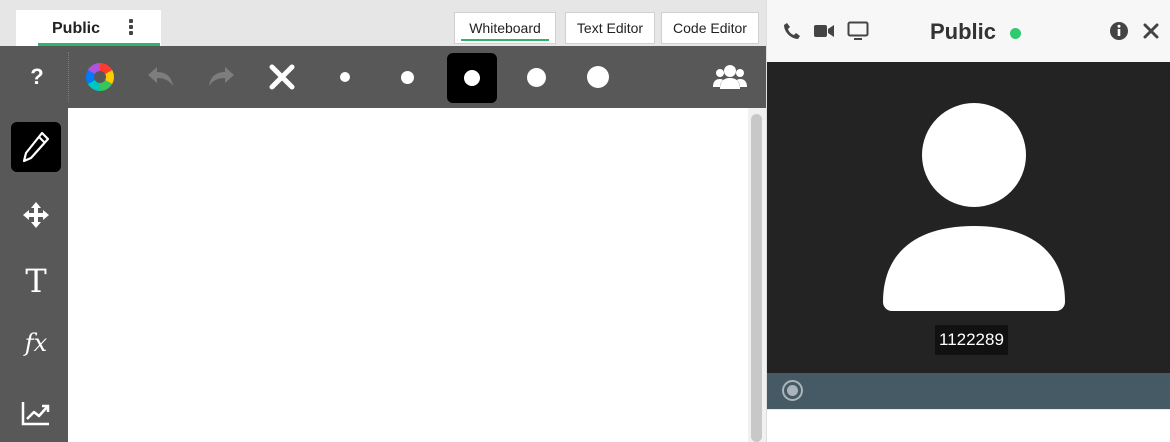 The height and width of the screenshot is (442, 1170). I want to click on voice-call-button, so click(792, 31).